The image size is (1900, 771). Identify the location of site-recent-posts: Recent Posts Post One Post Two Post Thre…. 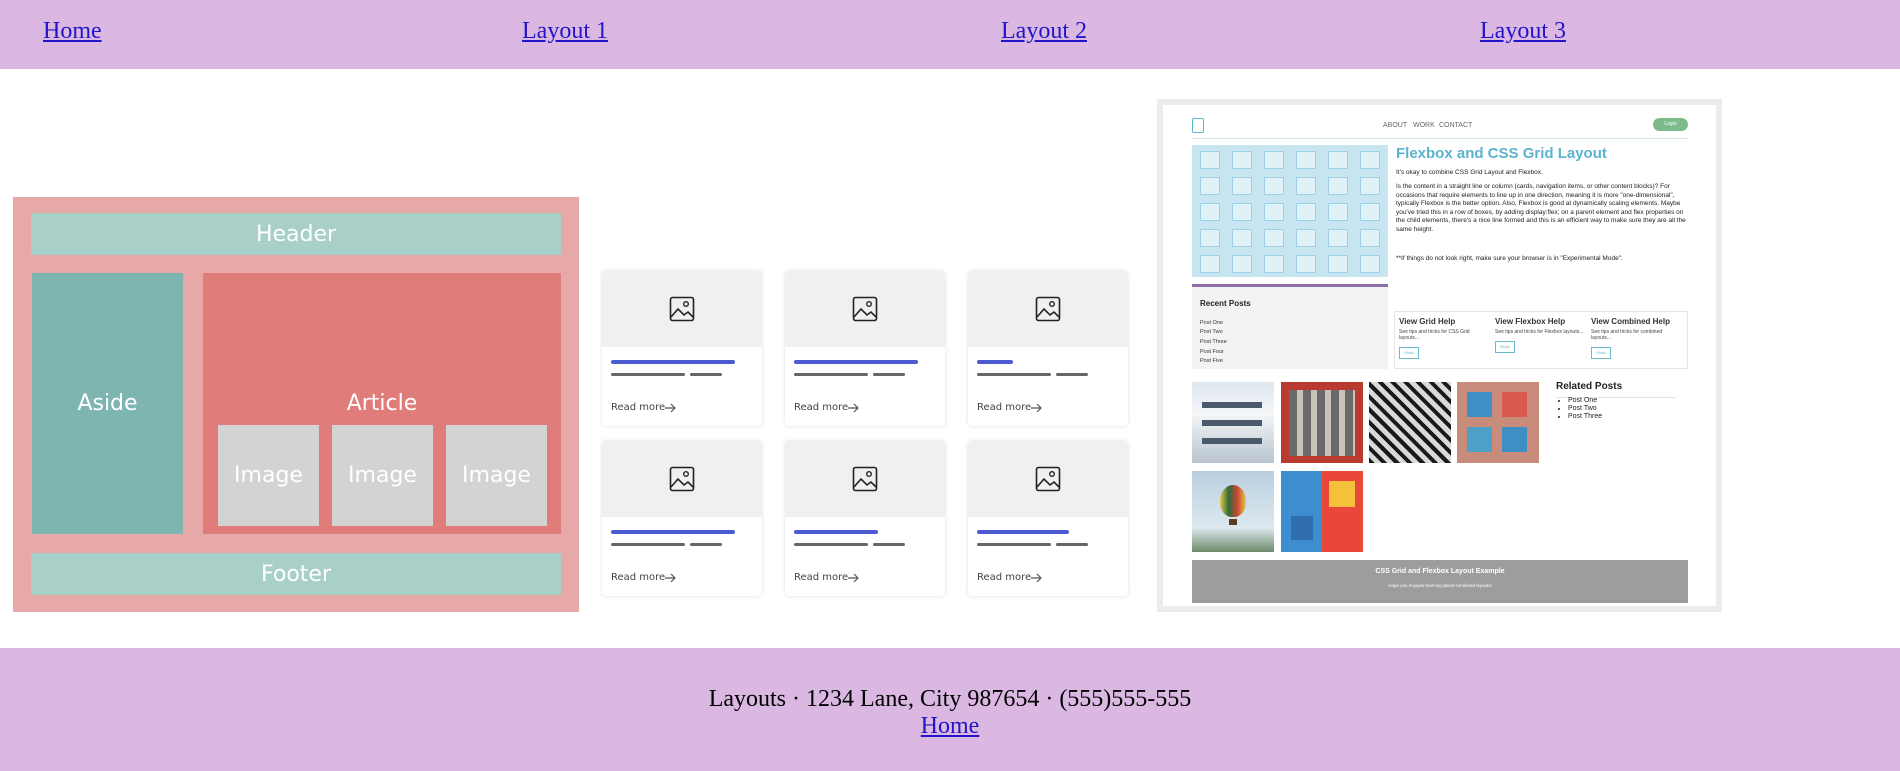
(1290, 328).